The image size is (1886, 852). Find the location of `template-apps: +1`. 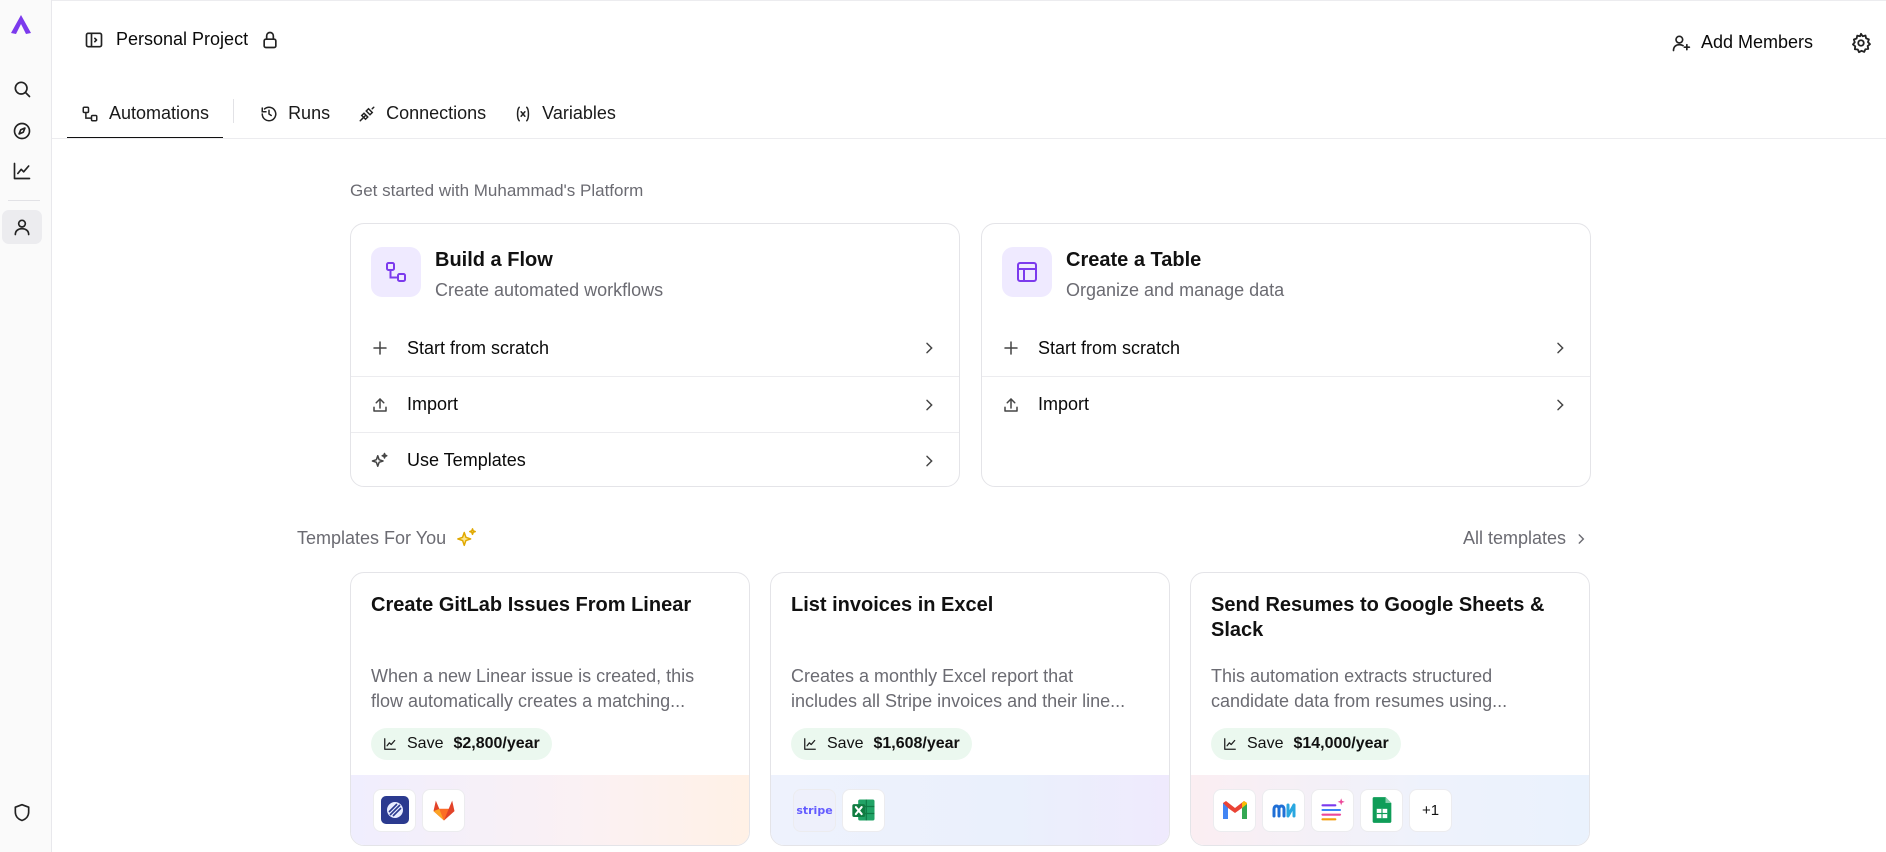

template-apps: +1 is located at coordinates (1390, 810).